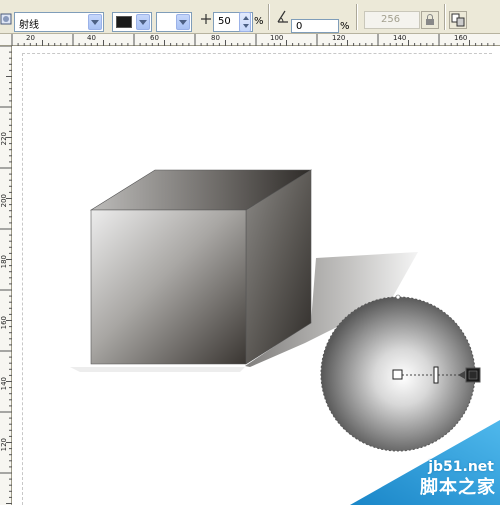 The width and height of the screenshot is (500, 505). What do you see at coordinates (436, 375) in the screenshot?
I see `midpoint-slider-handle` at bounding box center [436, 375].